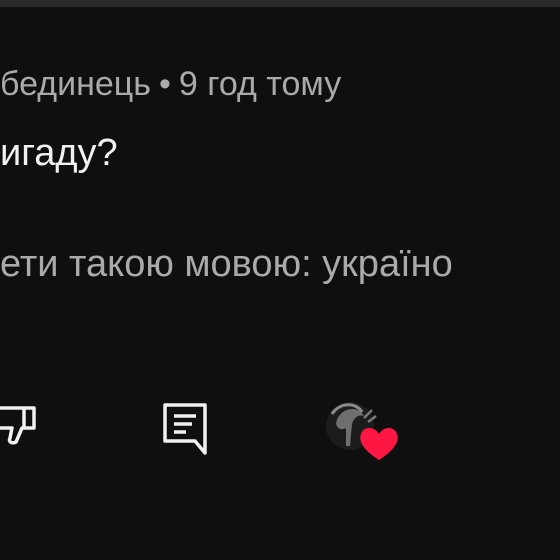 This screenshot has height=560, width=560. Describe the element at coordinates (379, 444) in the screenshot. I see `heart-icon` at that location.